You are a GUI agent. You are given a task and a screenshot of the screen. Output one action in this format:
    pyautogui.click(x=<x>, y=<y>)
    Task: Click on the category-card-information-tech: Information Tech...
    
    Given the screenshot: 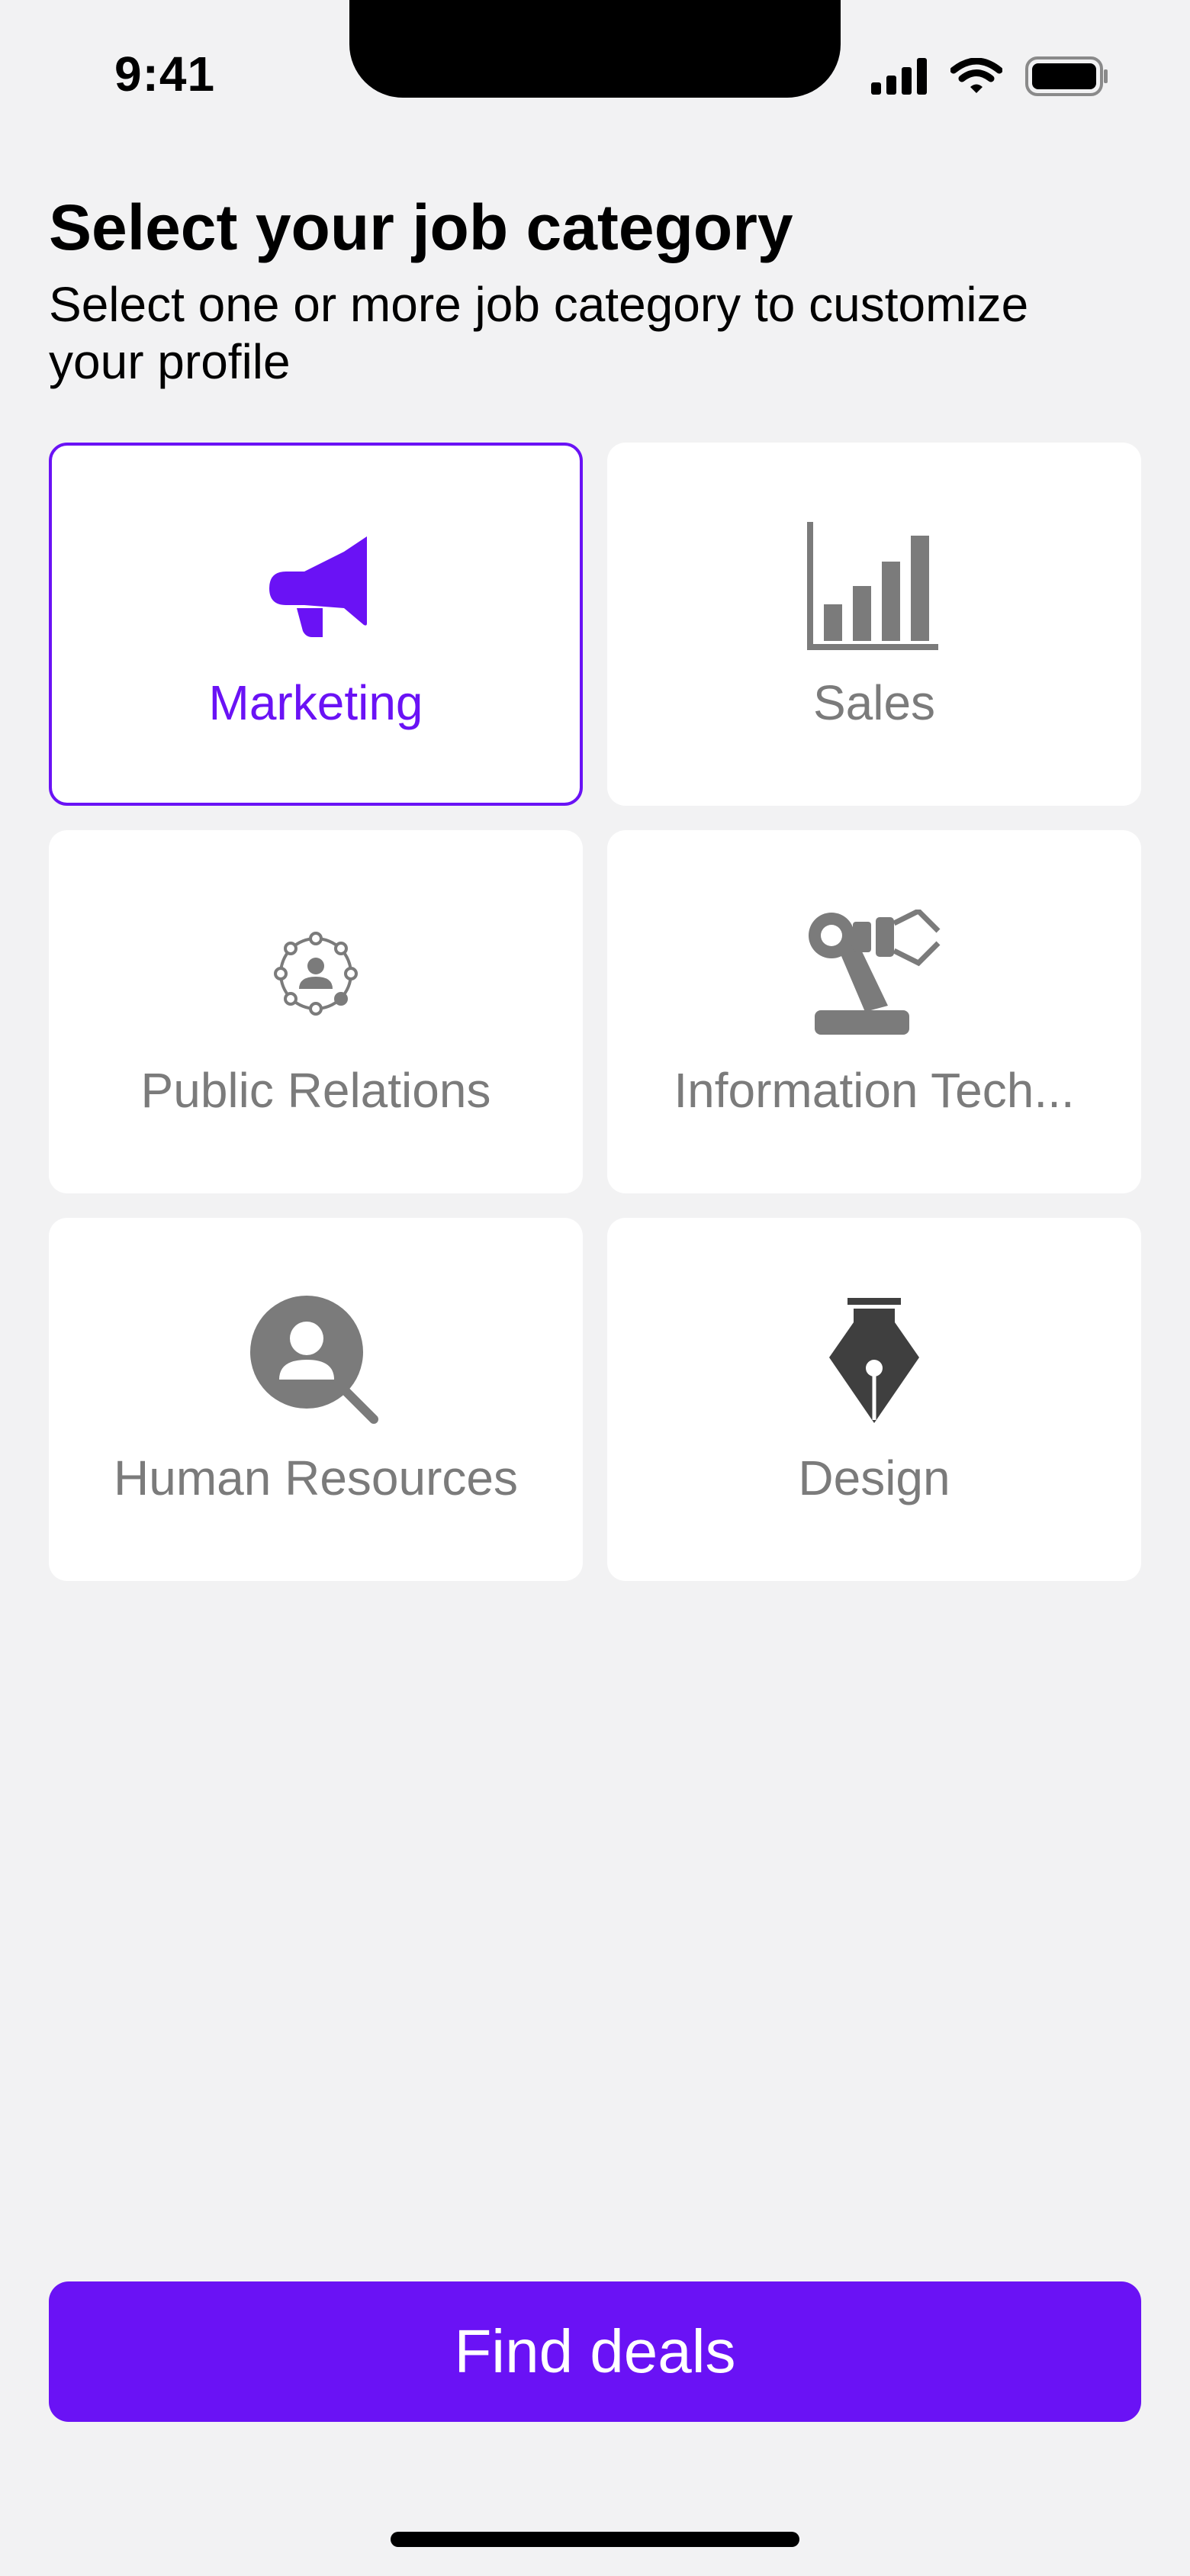 What is the action you would take?
    pyautogui.click(x=874, y=1011)
    